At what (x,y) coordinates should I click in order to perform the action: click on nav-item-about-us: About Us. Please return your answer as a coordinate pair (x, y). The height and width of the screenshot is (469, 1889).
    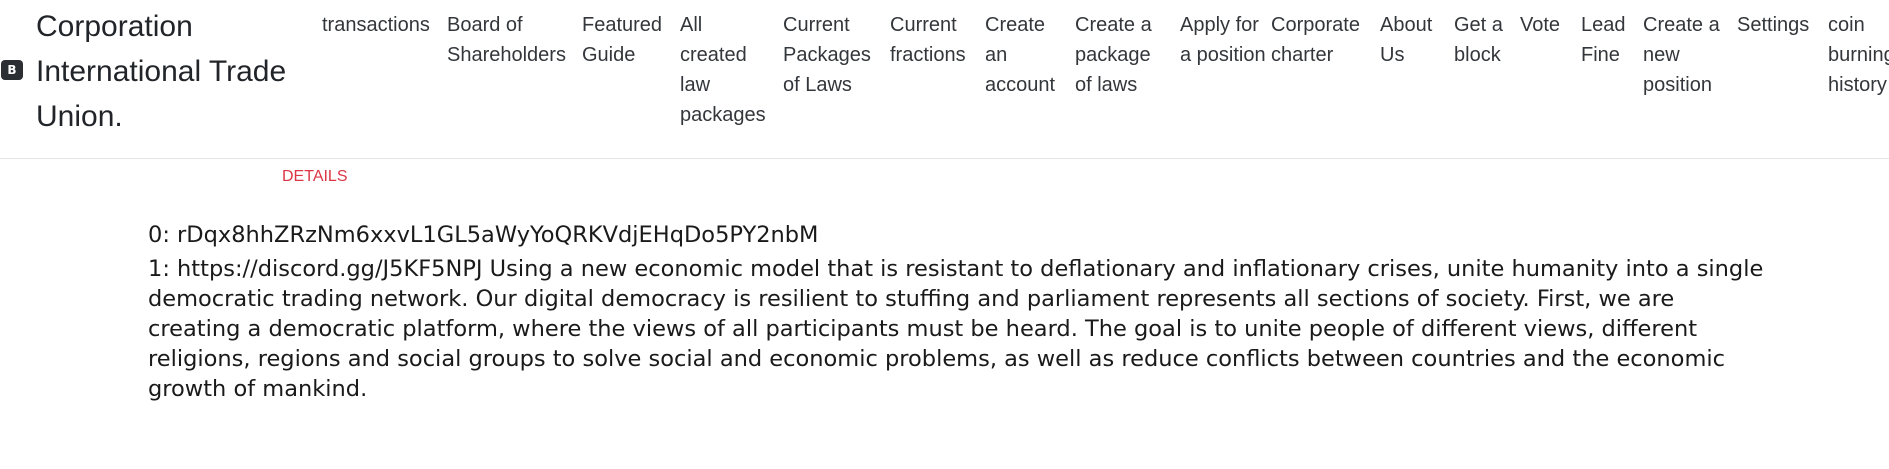
    Looking at the image, I should click on (1413, 40).